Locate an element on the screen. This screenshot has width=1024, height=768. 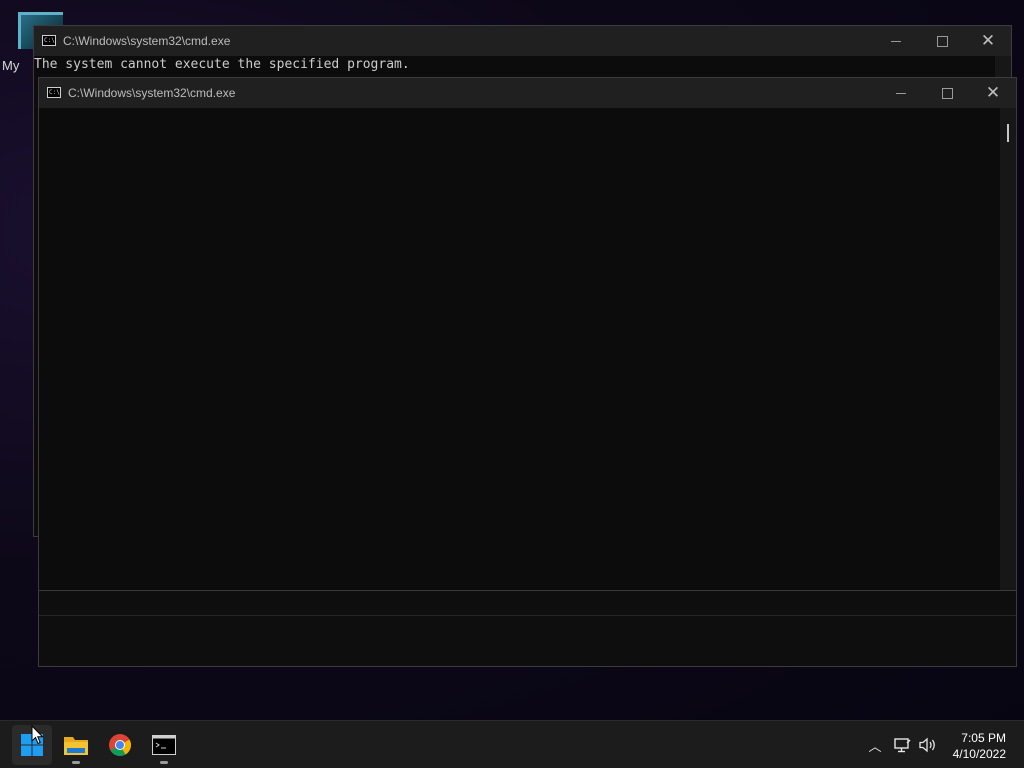
taskbar: ︿ 7:05 PM 4/10/2022 is located at coordinates (512, 744).